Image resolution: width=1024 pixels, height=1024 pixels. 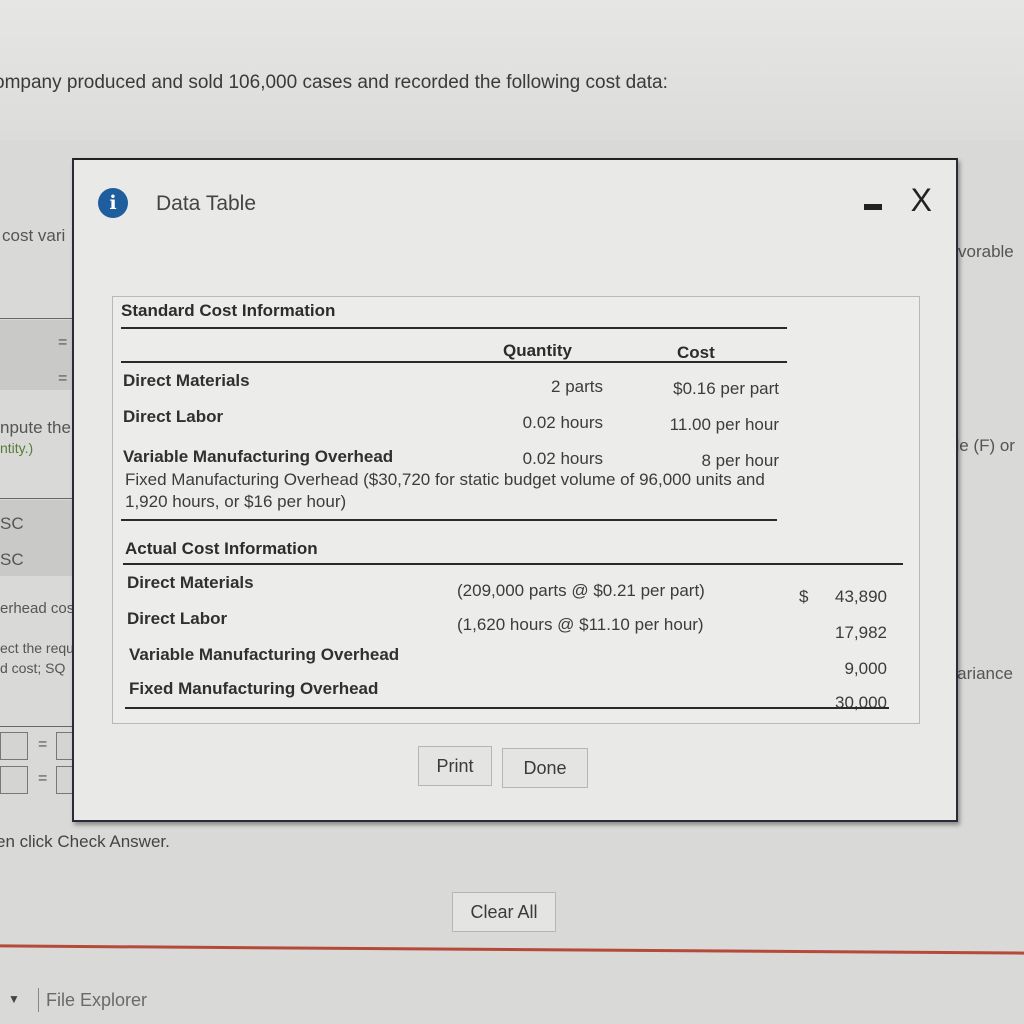 I want to click on actual-row-label: Variable Manufacturing Overhead, so click(x=264, y=654).